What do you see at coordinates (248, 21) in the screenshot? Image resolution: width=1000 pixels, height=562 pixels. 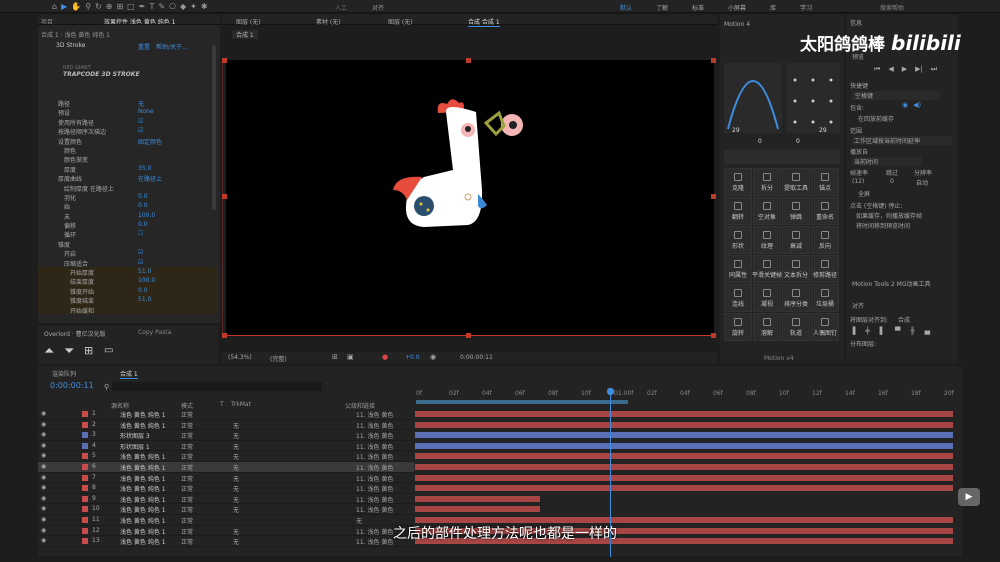 I see `tab-layer: 图层 (无)` at bounding box center [248, 21].